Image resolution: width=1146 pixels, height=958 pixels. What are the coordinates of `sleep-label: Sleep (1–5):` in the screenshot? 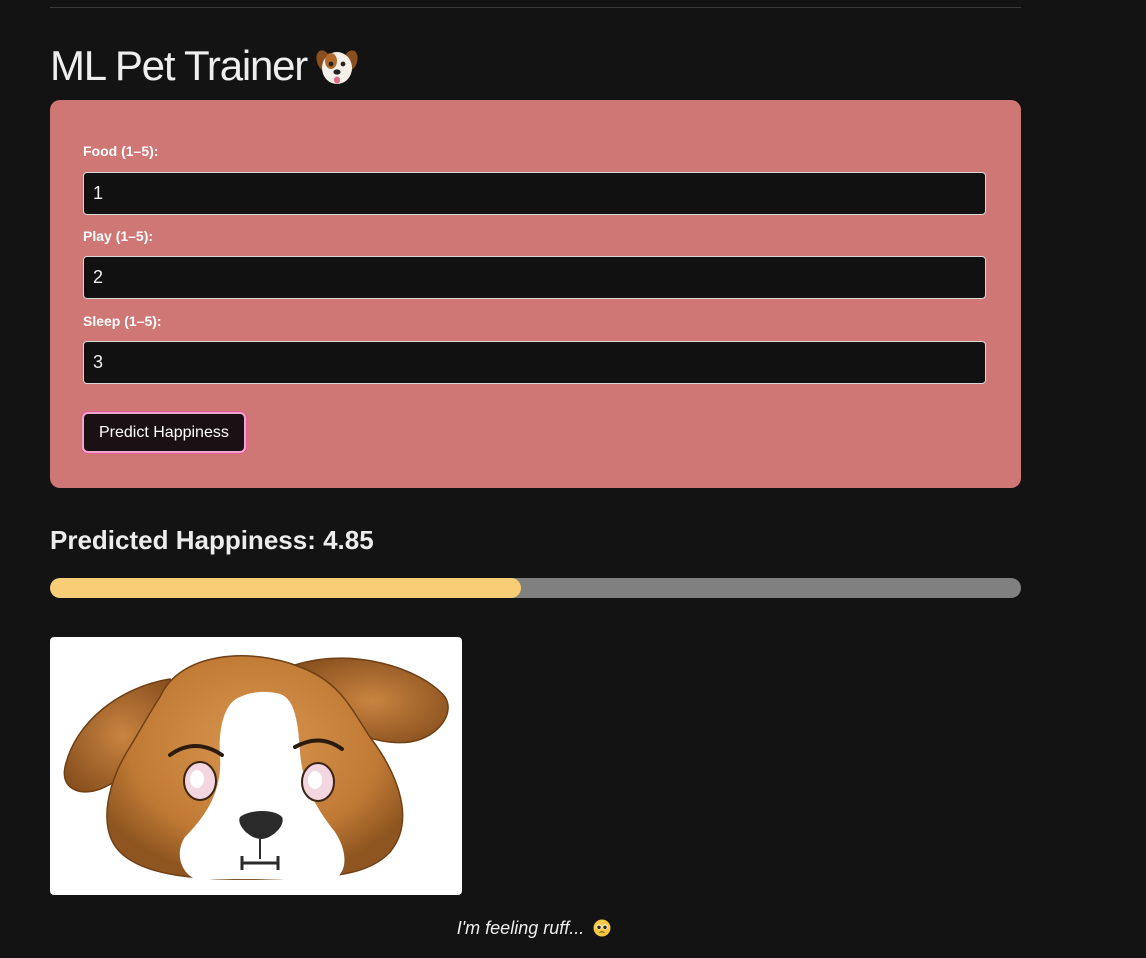 It's located at (122, 321).